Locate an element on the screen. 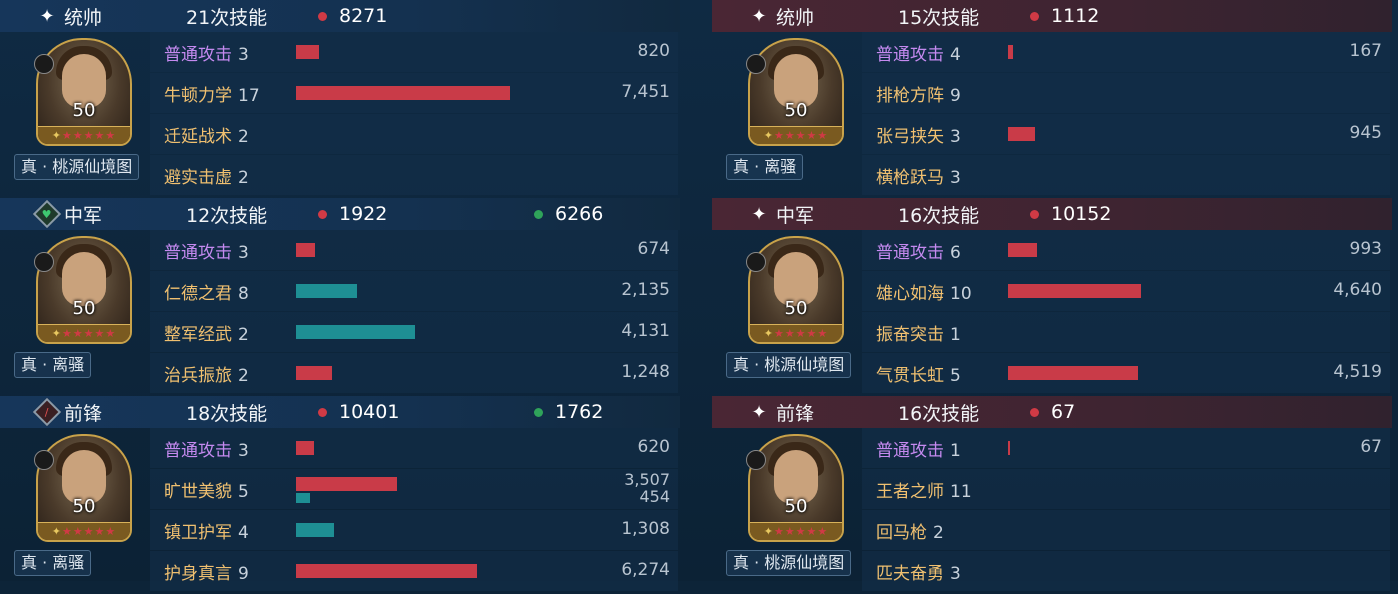 This screenshot has width=1398, height=594. skill-name: 普通攻击 4 is located at coordinates (918, 52).